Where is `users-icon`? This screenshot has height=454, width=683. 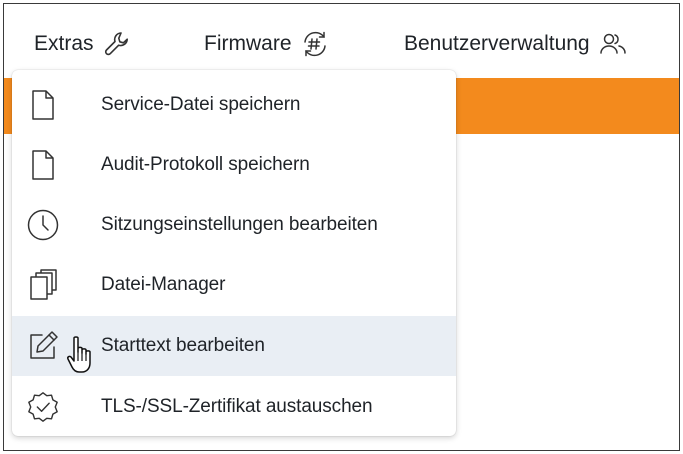 users-icon is located at coordinates (612, 43).